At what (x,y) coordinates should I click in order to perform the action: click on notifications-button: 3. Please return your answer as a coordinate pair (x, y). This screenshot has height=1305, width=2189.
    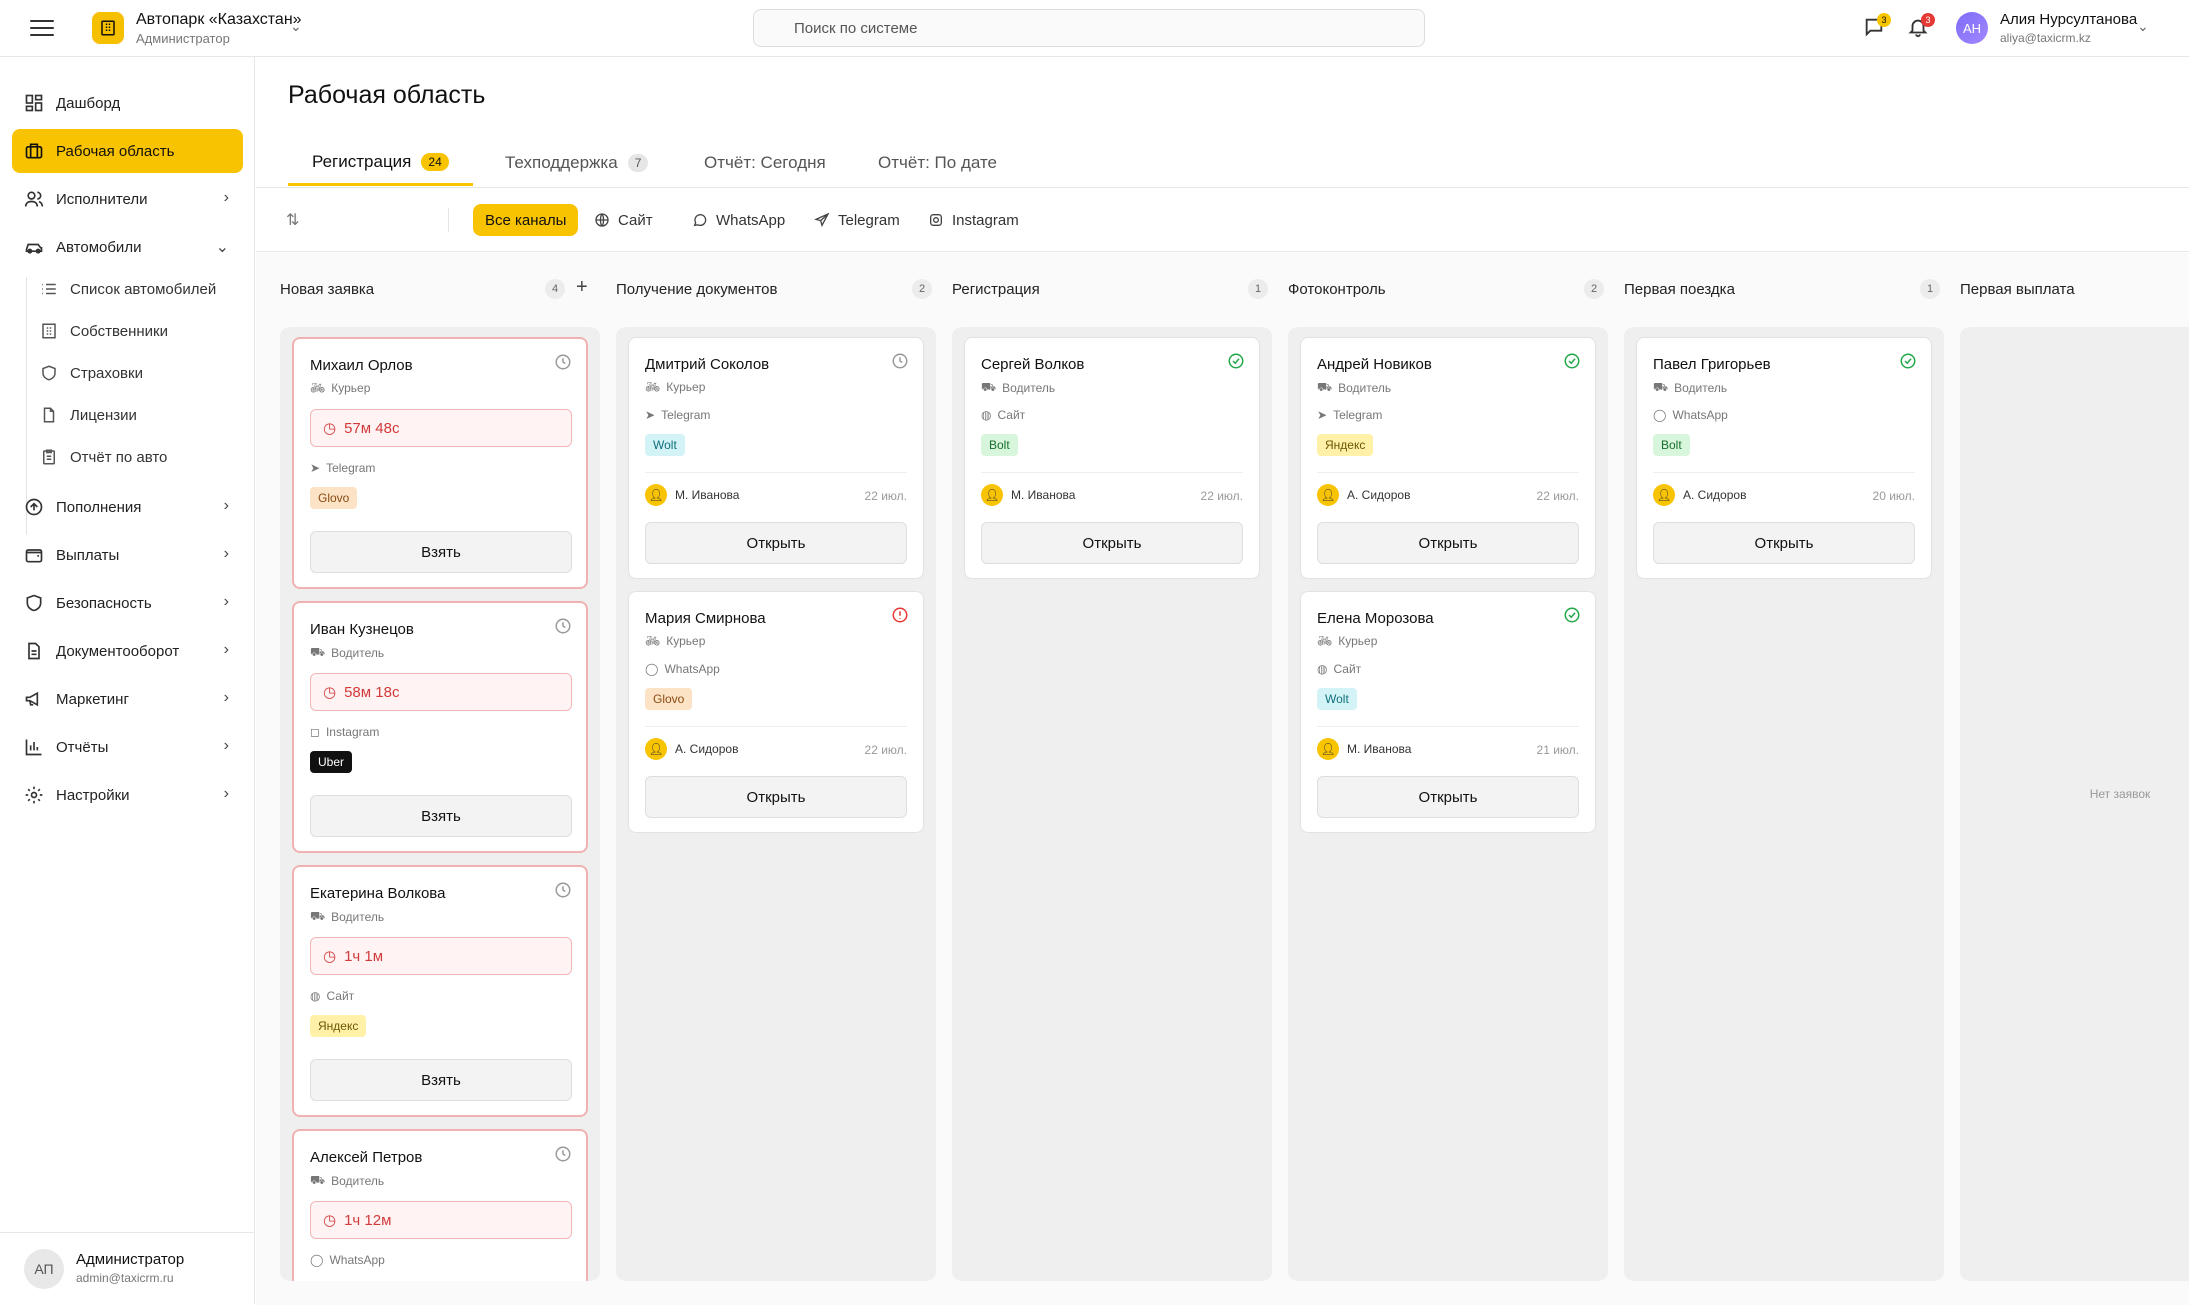
    Looking at the image, I should click on (1921, 26).